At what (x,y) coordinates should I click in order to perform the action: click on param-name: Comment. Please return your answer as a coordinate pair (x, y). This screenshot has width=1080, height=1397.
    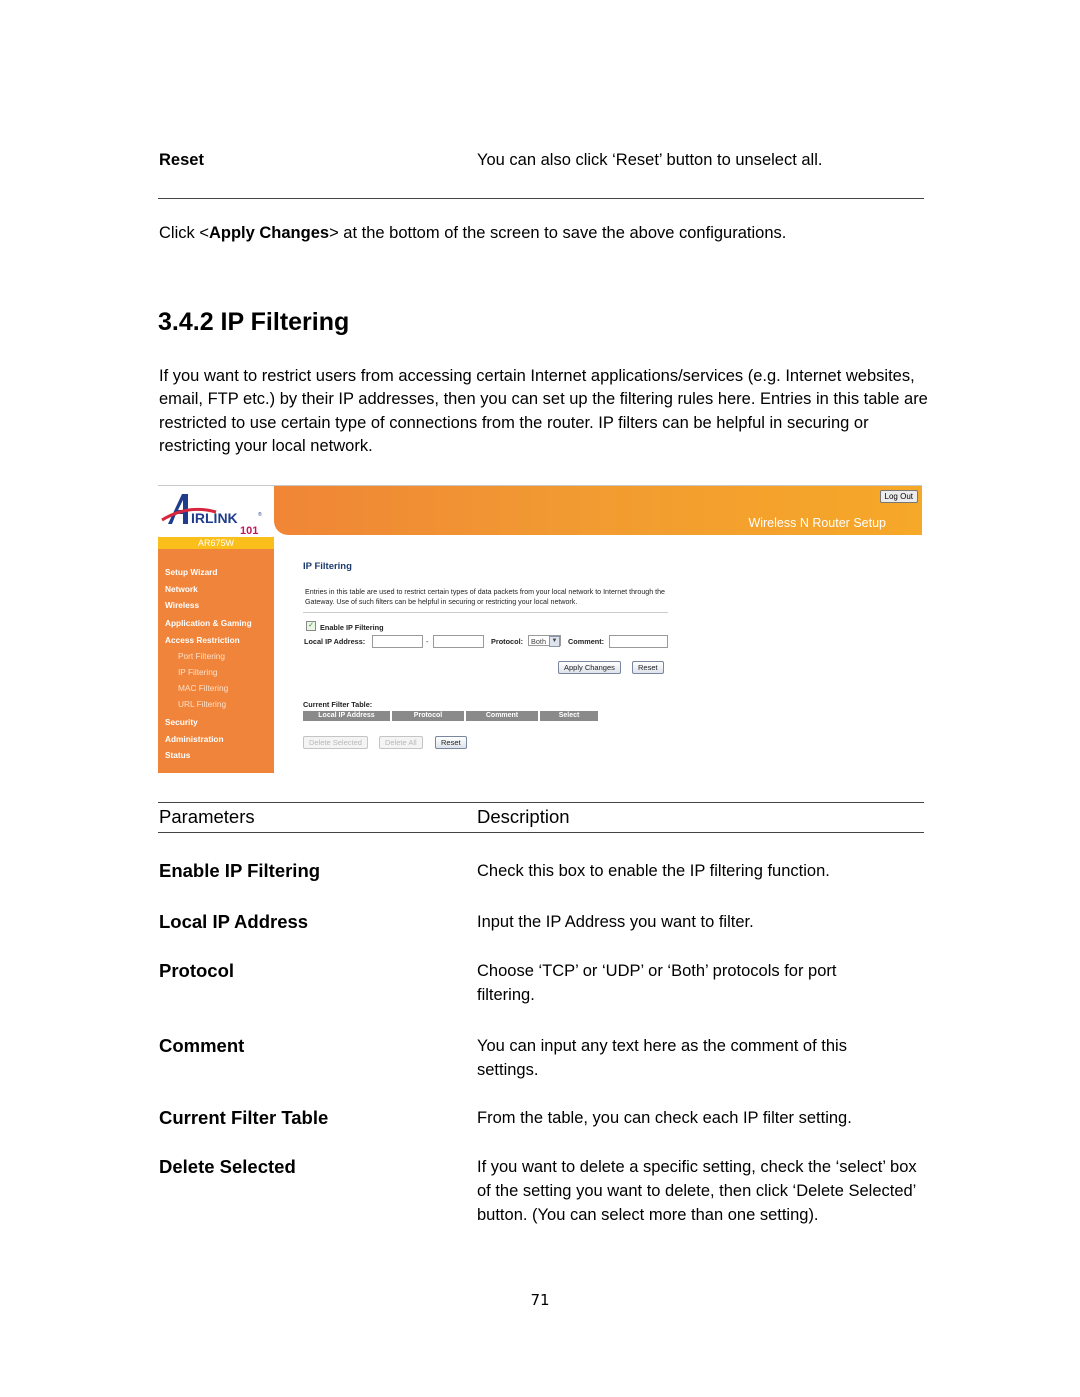
    Looking at the image, I should click on (202, 1045).